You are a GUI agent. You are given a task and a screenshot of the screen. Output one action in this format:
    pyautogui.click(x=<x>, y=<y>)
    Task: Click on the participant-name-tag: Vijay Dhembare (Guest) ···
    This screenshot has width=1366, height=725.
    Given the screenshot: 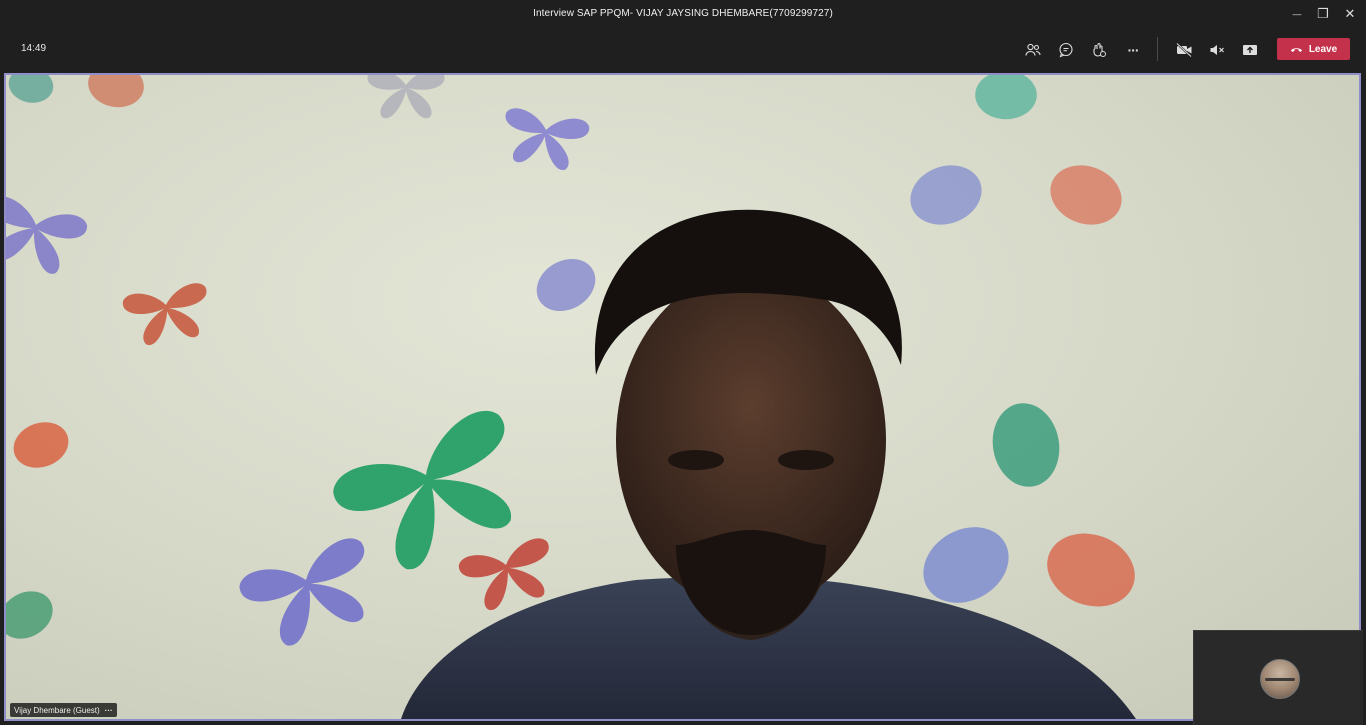 What is the action you would take?
    pyautogui.click(x=63, y=710)
    